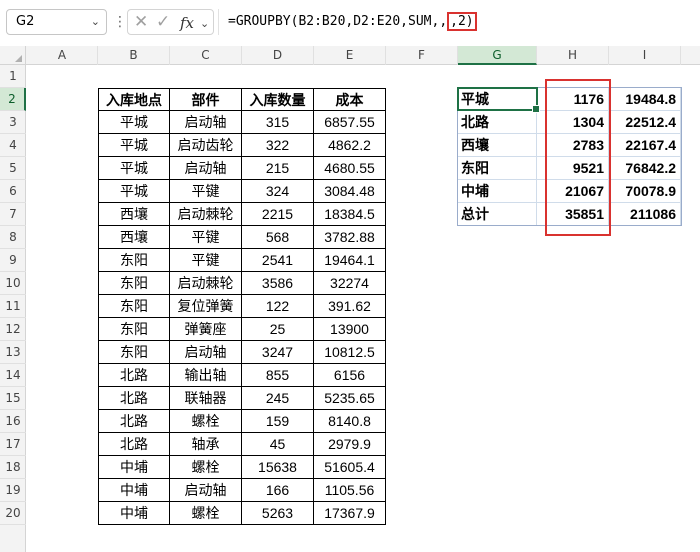 This screenshot has height=552, width=700. I want to click on table-cell: 17367.9, so click(350, 513).